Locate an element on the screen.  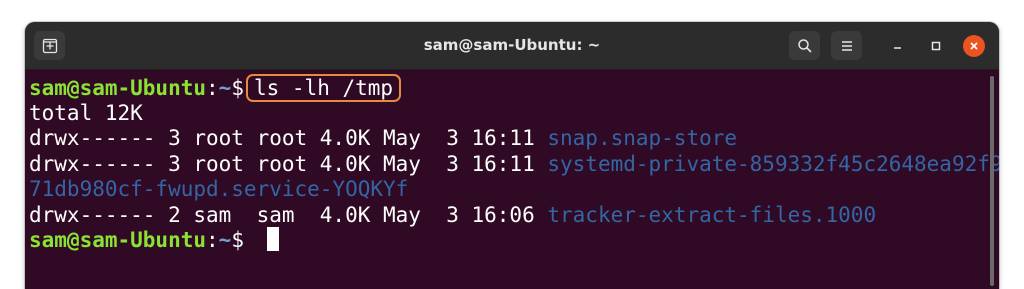
maximize-button is located at coordinates (936, 46).